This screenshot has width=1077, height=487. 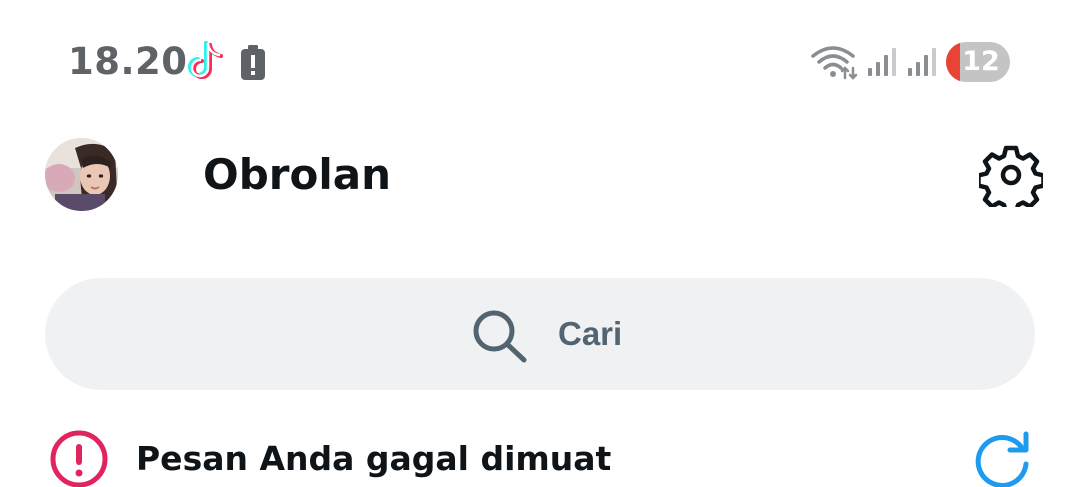 I want to click on gear-icon, so click(x=1011, y=176).